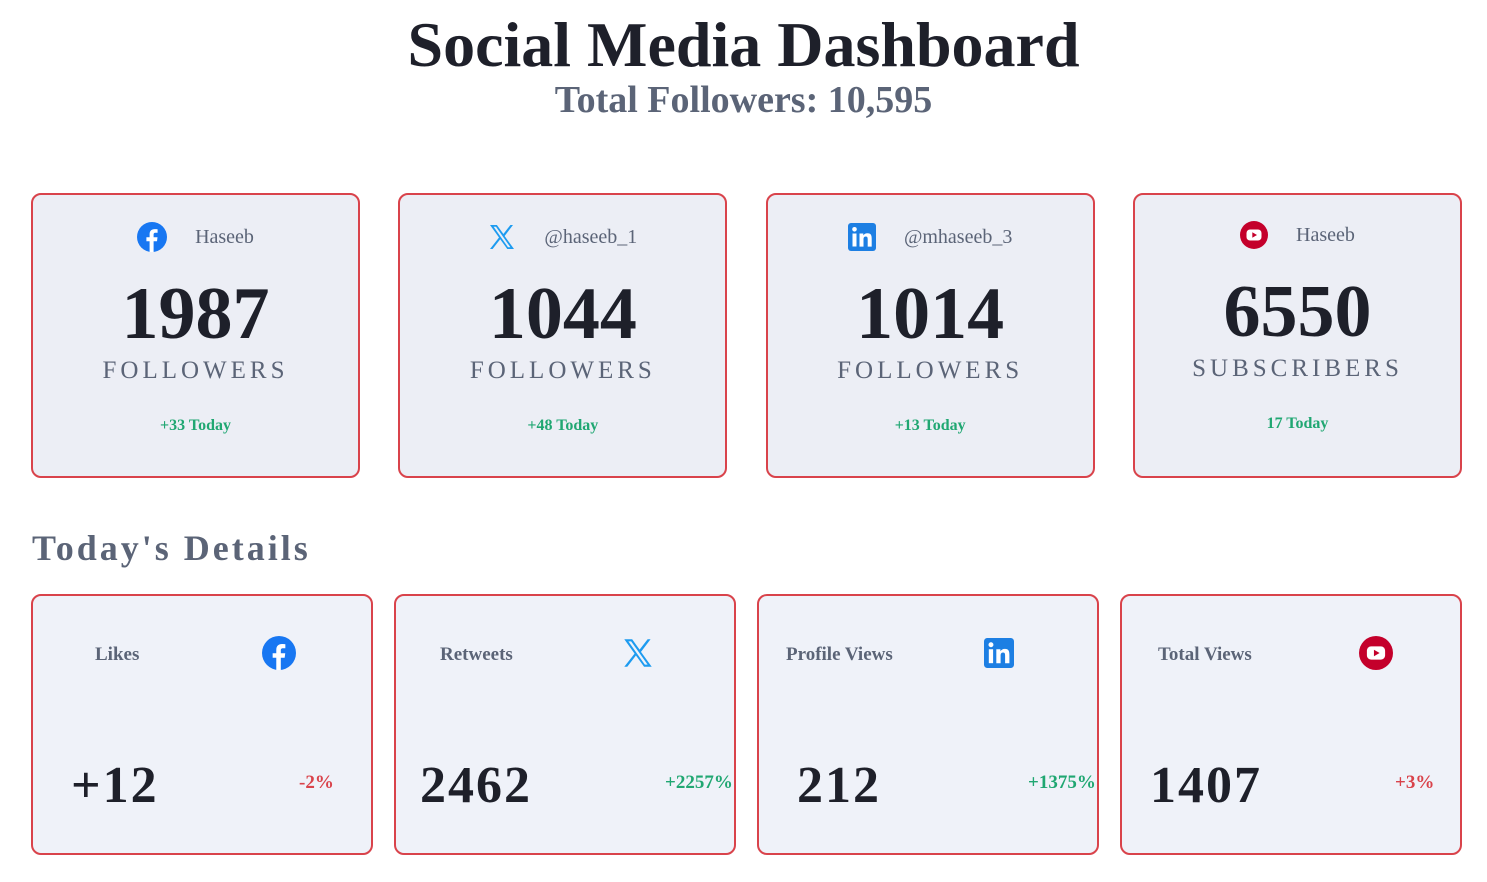  Describe the element at coordinates (476, 785) in the screenshot. I see `detail-value: 2462` at that location.